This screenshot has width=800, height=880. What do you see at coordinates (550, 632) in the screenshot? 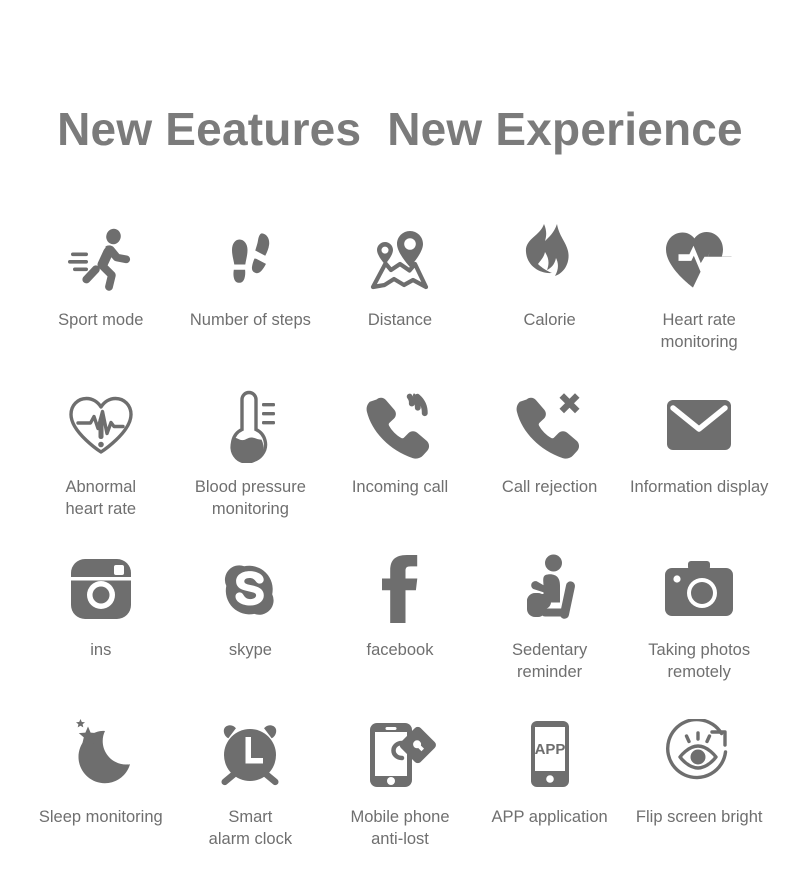
I see `feature-item-sedentary-reminder: Sedentary reminder` at bounding box center [550, 632].